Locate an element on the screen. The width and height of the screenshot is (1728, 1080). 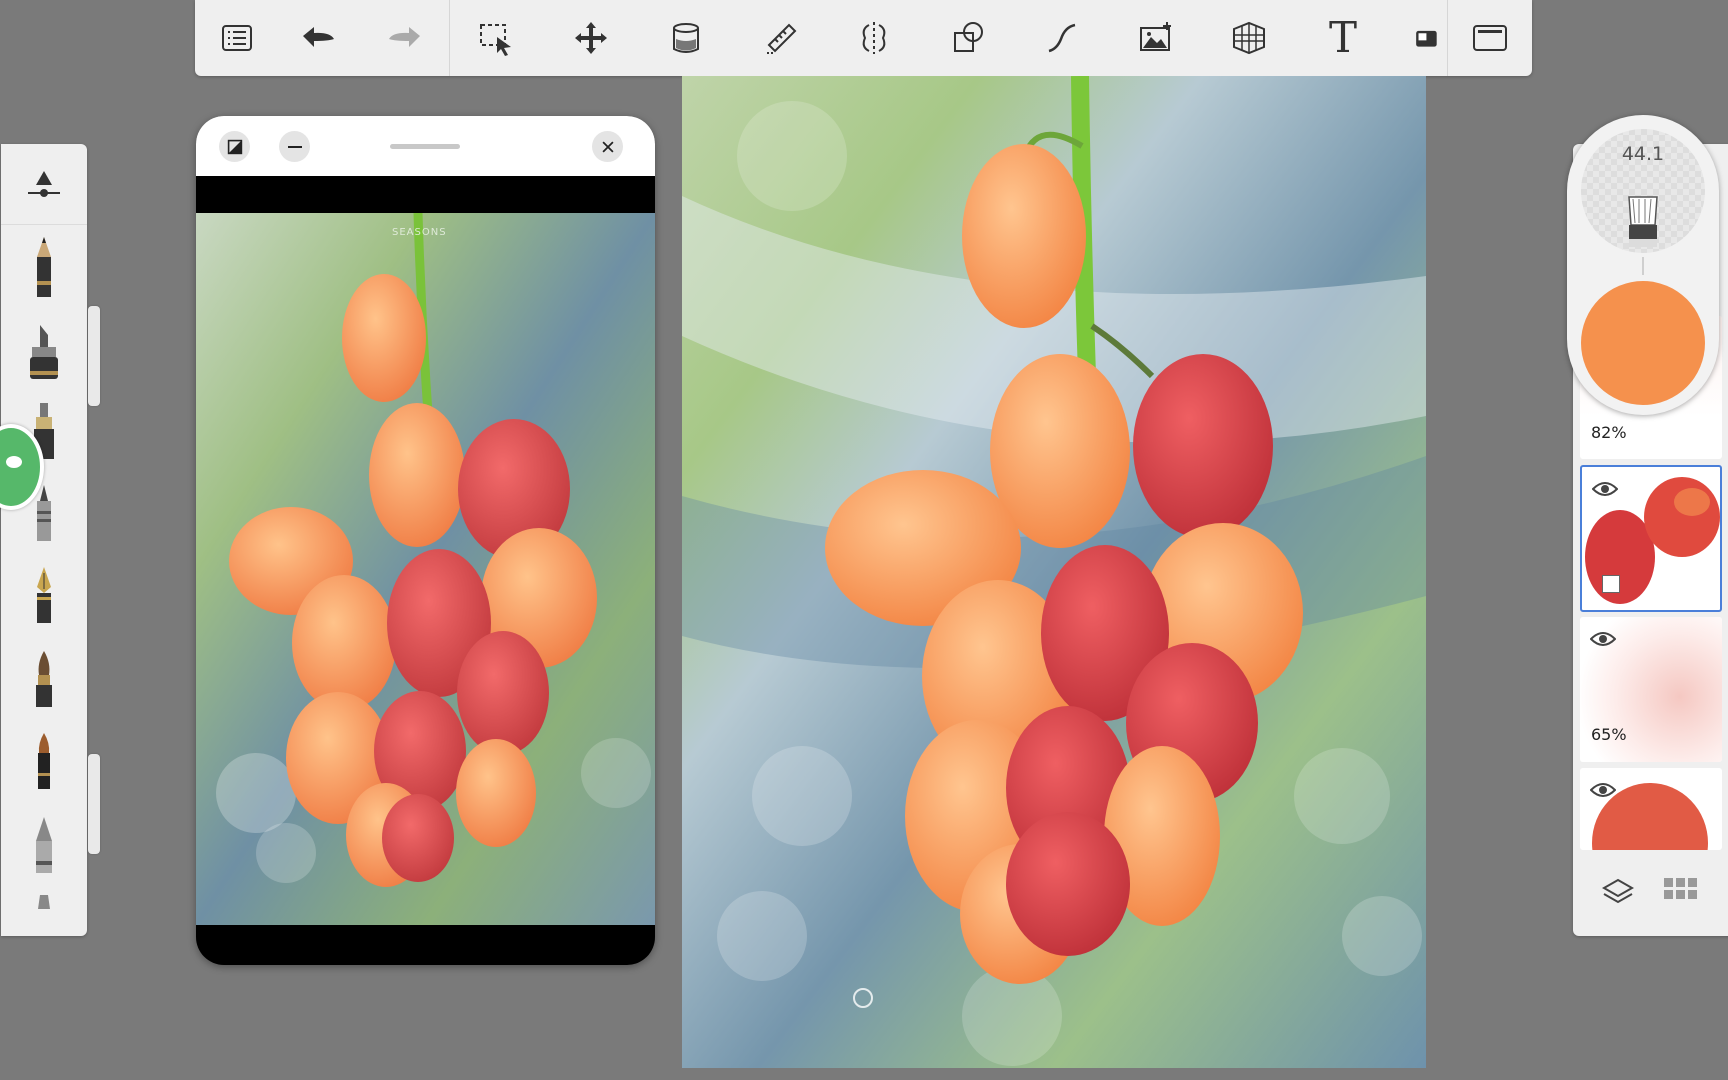
paint-brush-icon is located at coordinates (44, 680).